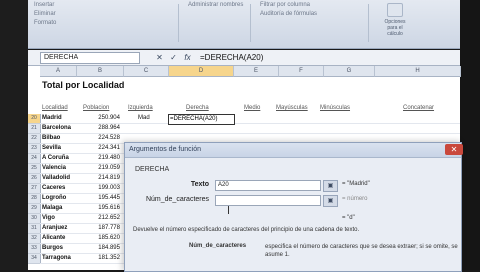  What do you see at coordinates (356, 184) in the screenshot?
I see `texto-result: = "Madrid"` at bounding box center [356, 184].